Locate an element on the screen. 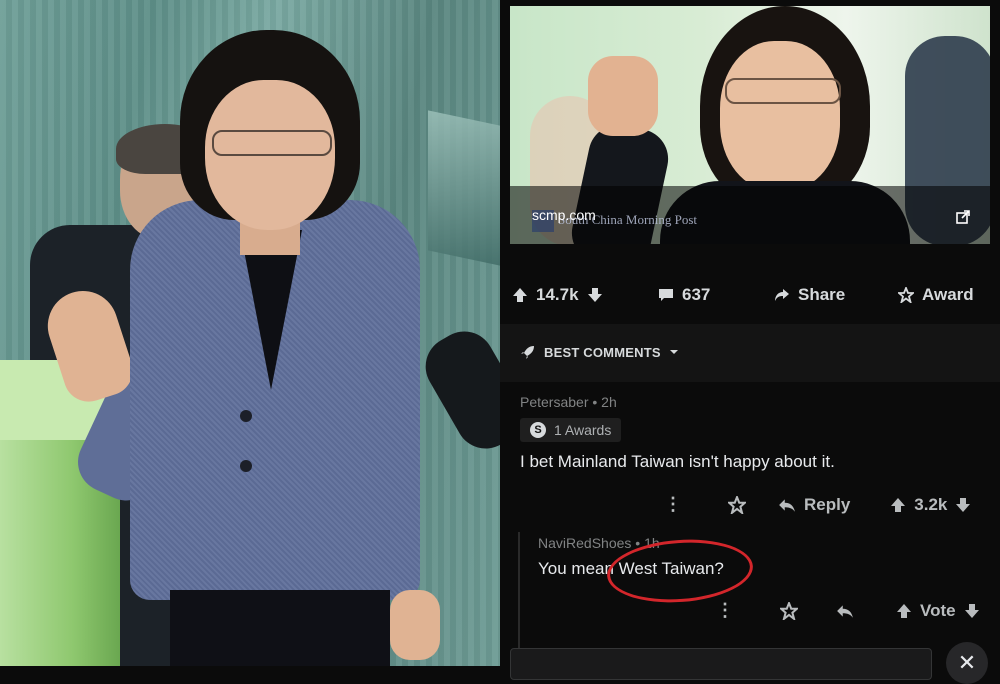 This screenshot has height=684, width=1000. comment-count: 637 is located at coordinates (696, 294).